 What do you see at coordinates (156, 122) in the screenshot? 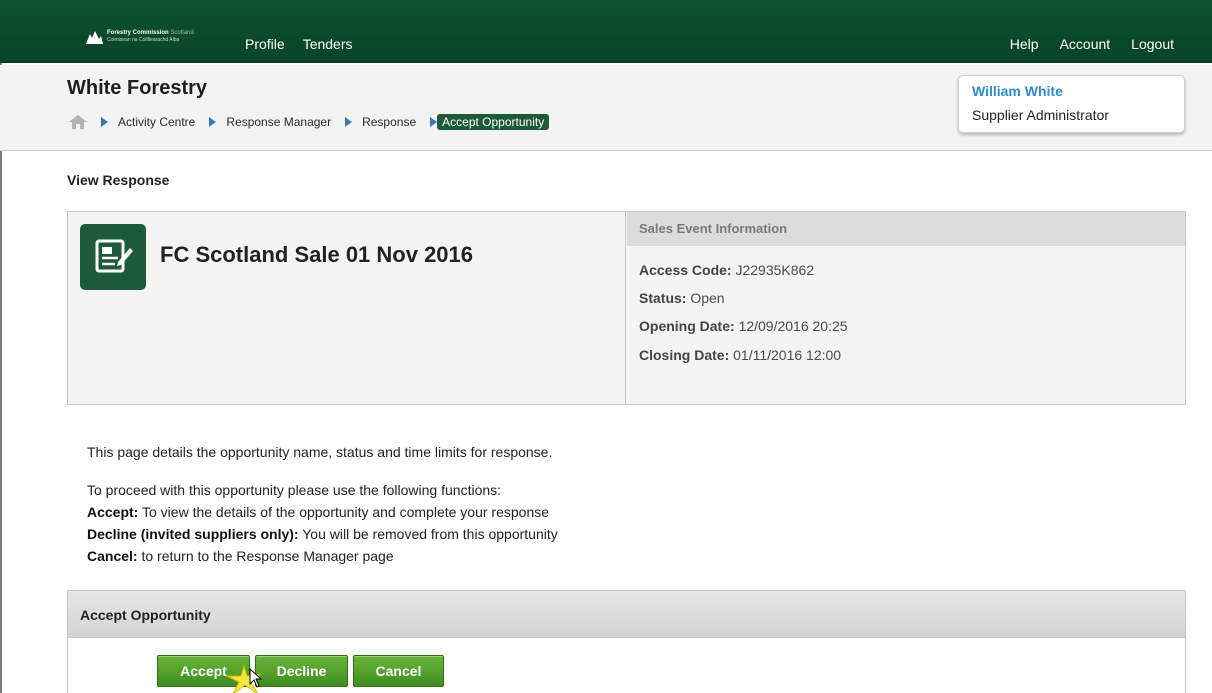
I see `breadcrumb-activity-centre: Activity Centre` at bounding box center [156, 122].